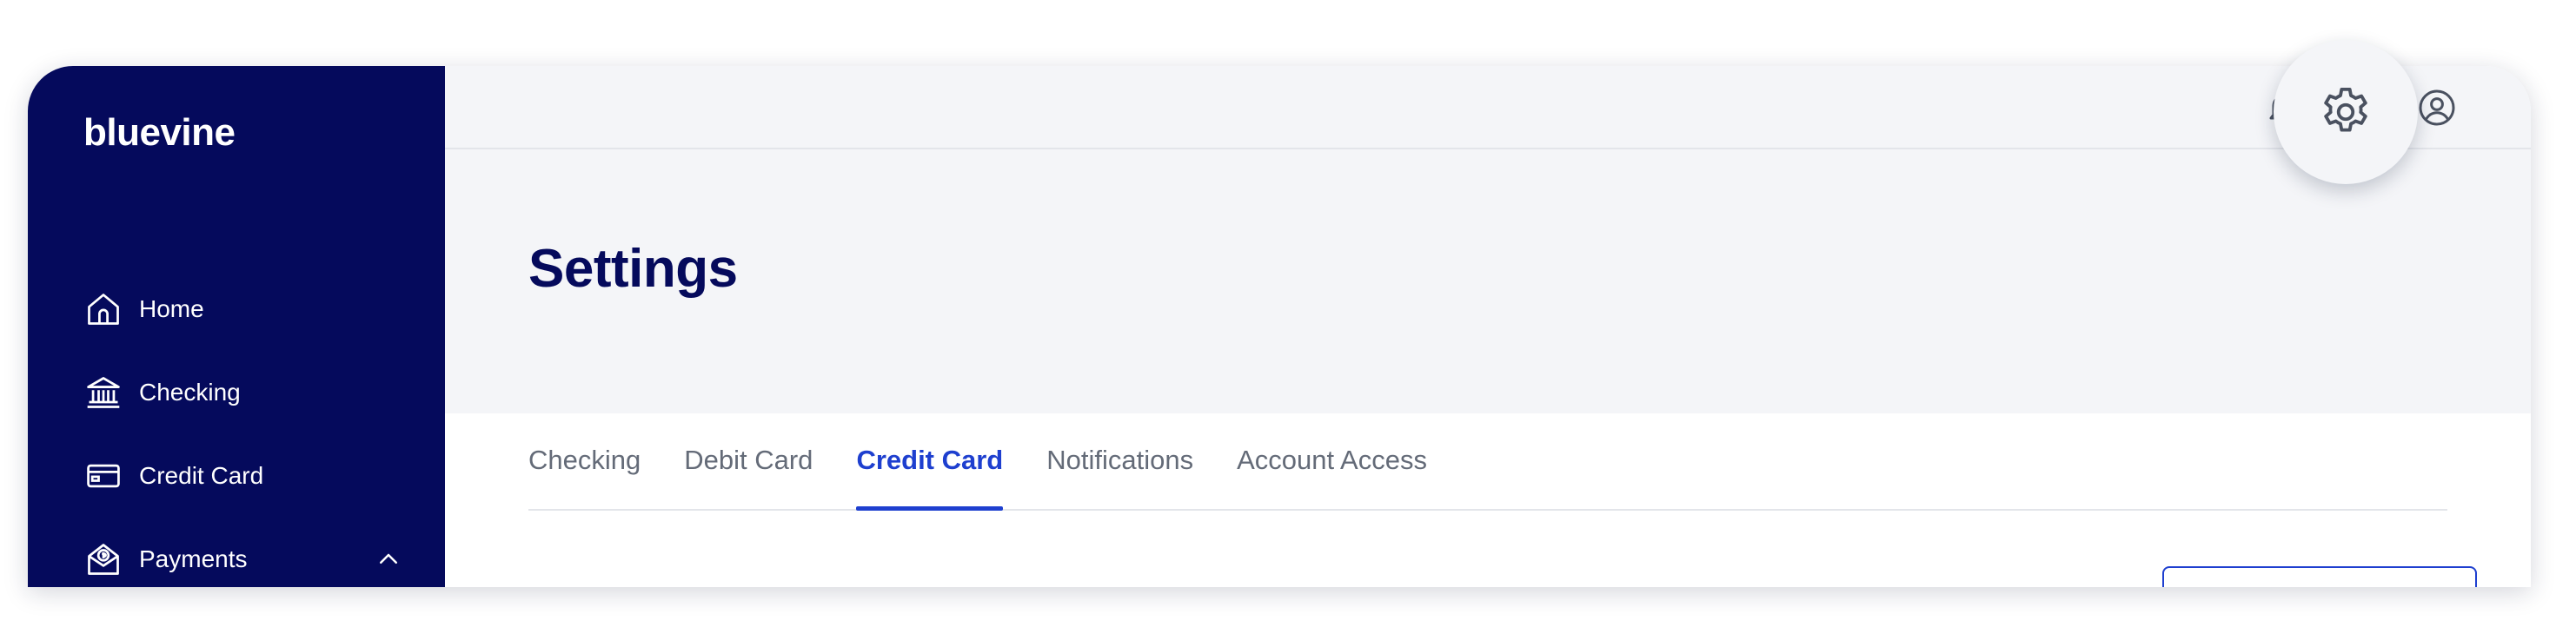 The width and height of the screenshot is (2576, 634). I want to click on home-icon, so click(103, 309).